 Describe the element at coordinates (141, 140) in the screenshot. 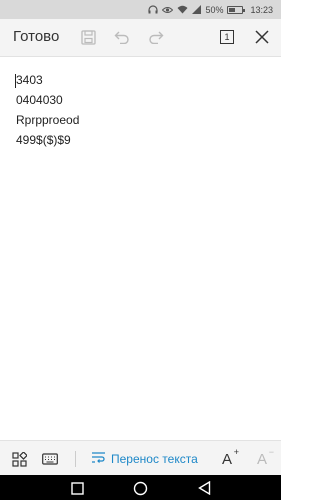

I see `text-line: 499$($)$9` at that location.